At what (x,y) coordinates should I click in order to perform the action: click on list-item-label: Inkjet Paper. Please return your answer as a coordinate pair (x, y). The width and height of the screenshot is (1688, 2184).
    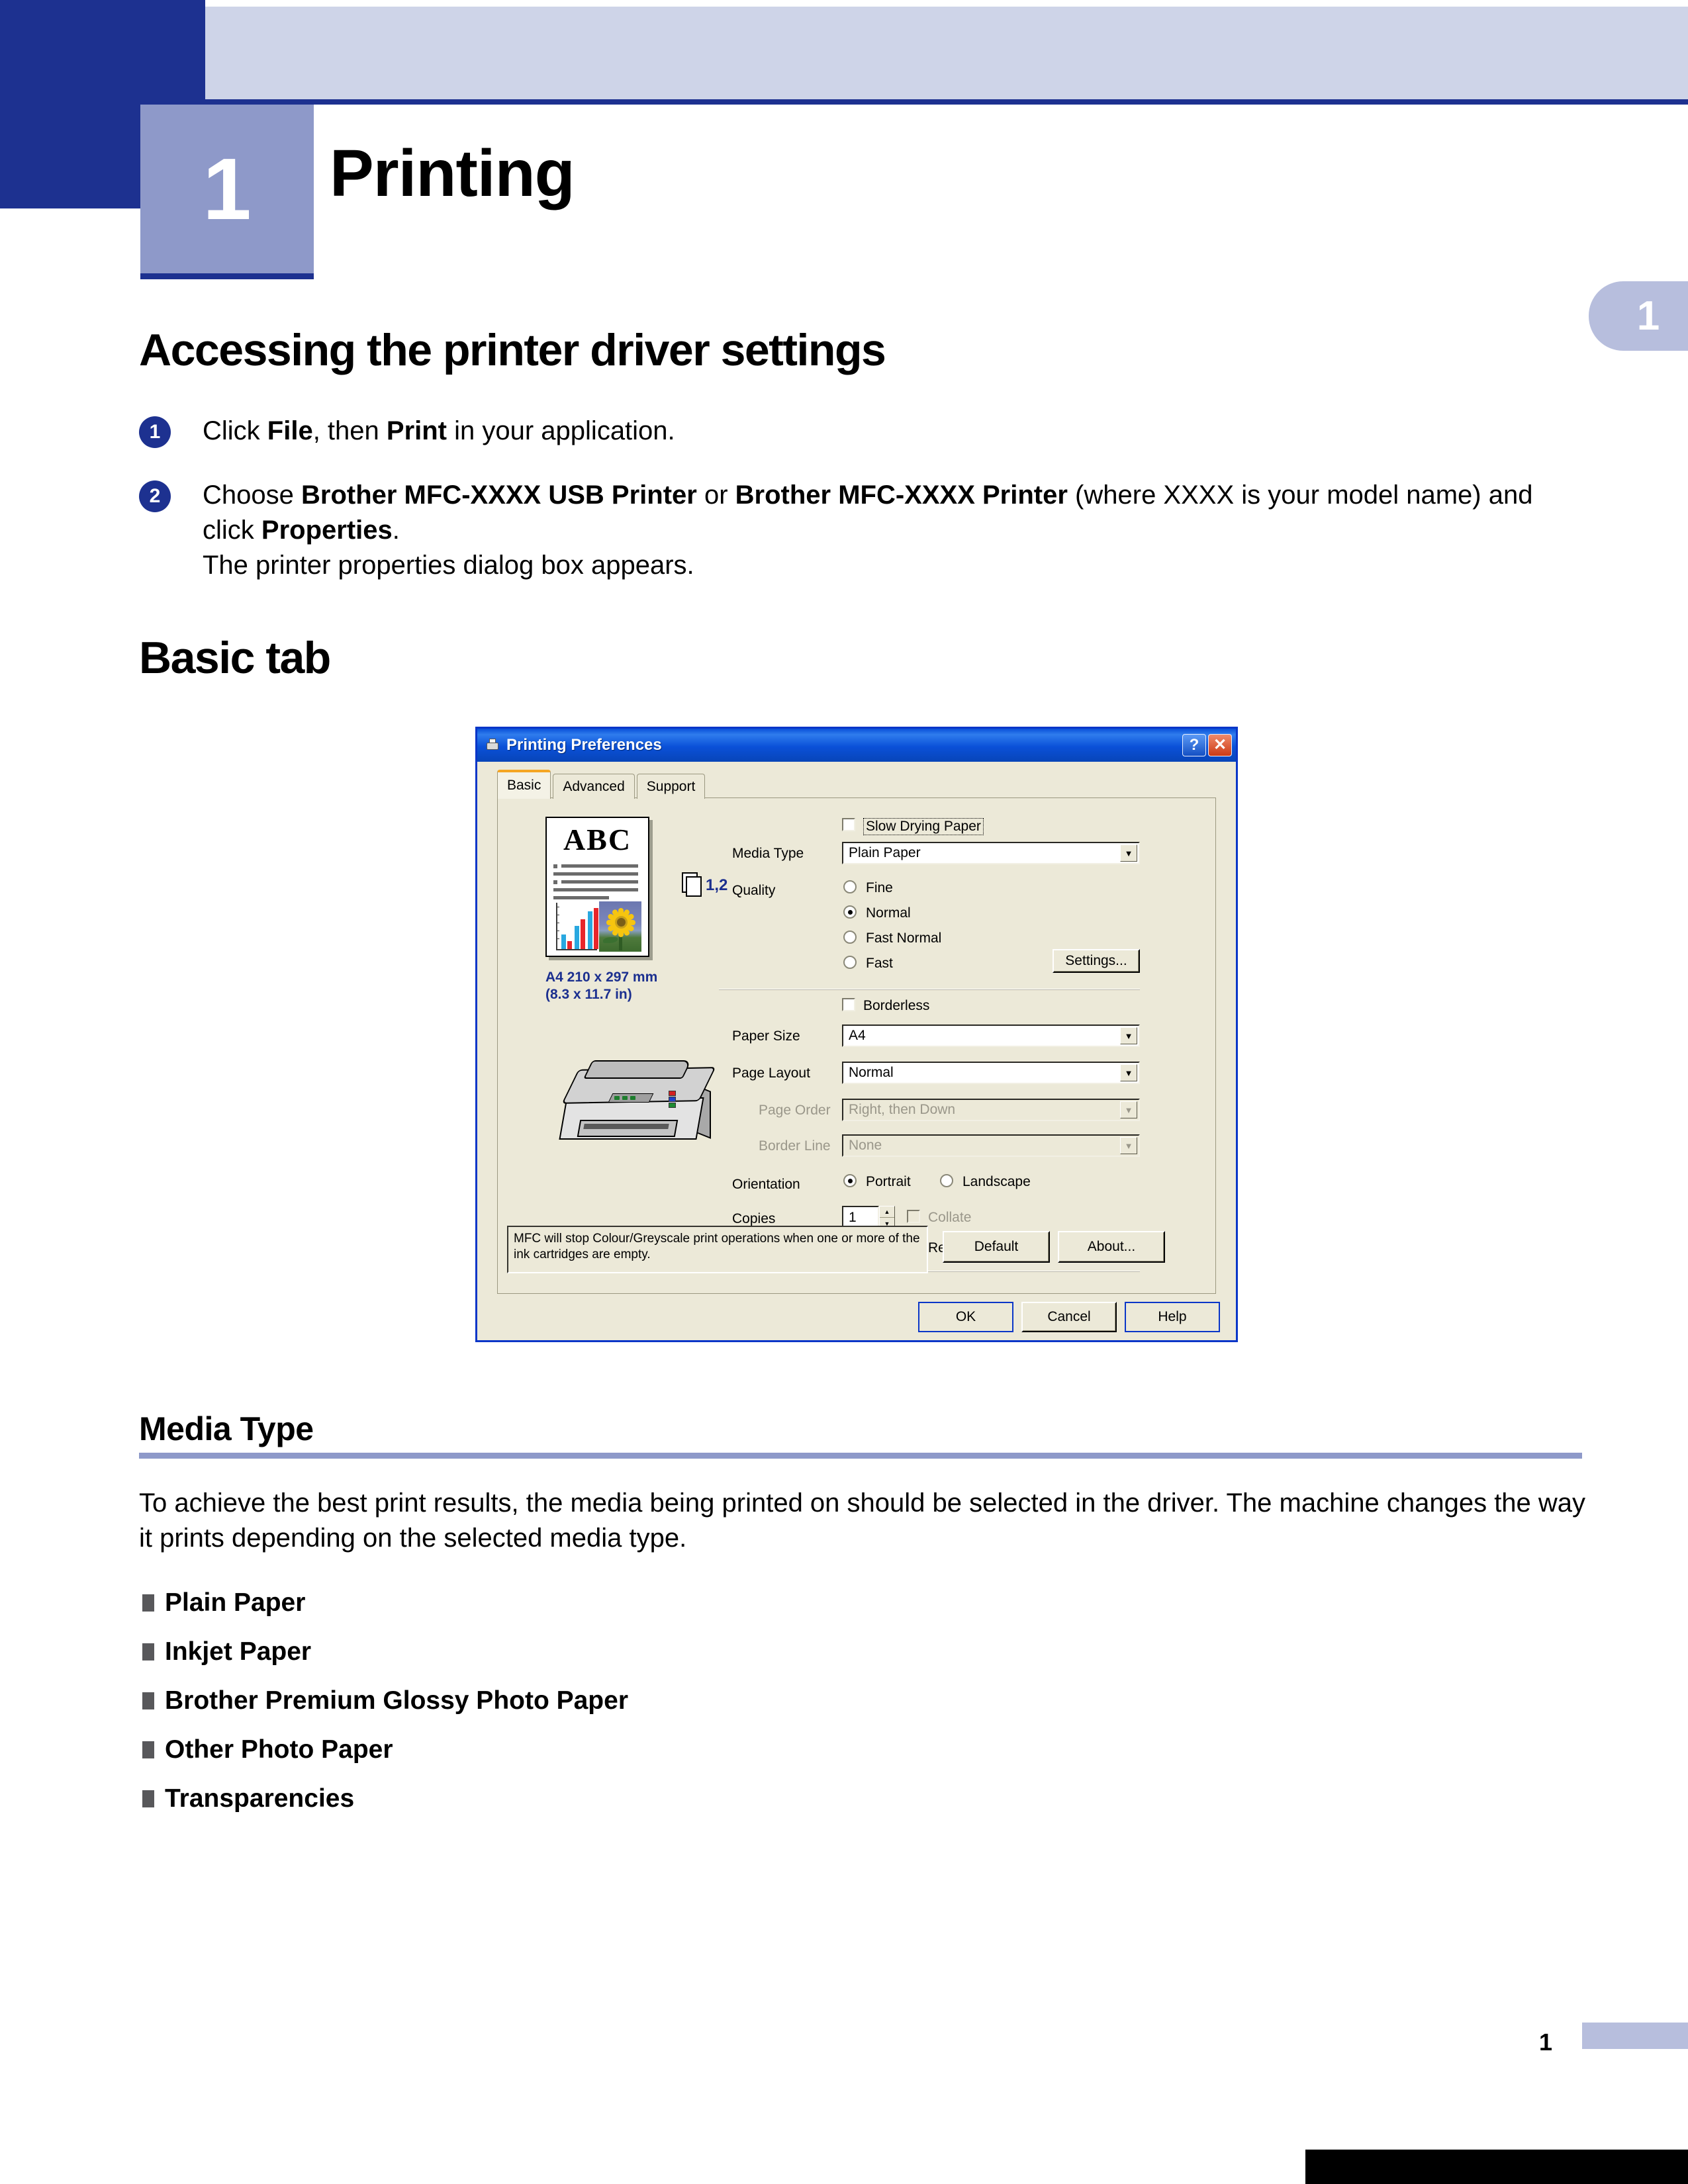
    Looking at the image, I should click on (238, 1652).